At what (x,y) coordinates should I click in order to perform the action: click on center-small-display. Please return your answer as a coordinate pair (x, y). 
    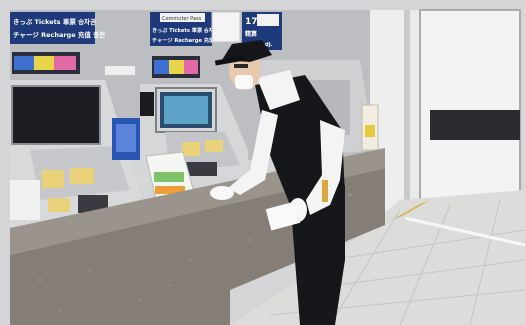
    Looking at the image, I should click on (147, 104).